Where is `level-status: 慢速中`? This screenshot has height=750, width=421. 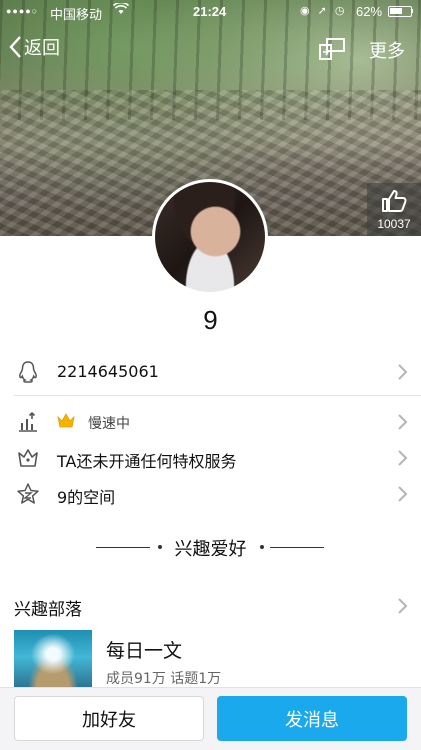
level-status: 慢速中 is located at coordinates (109, 424).